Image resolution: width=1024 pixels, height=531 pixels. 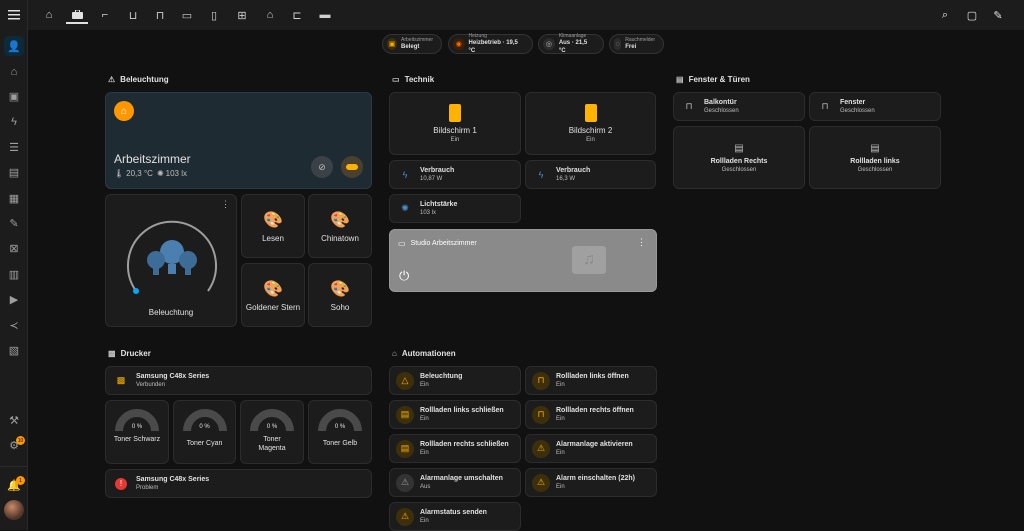 What do you see at coordinates (526, 15) in the screenshot?
I see `top-bar: ⌂ ⌐ ⊔ ⊓ ▭ ▯ ⊞ ⌂ ⊏ ▬ ⌕ ▢ ✎` at bounding box center [526, 15].